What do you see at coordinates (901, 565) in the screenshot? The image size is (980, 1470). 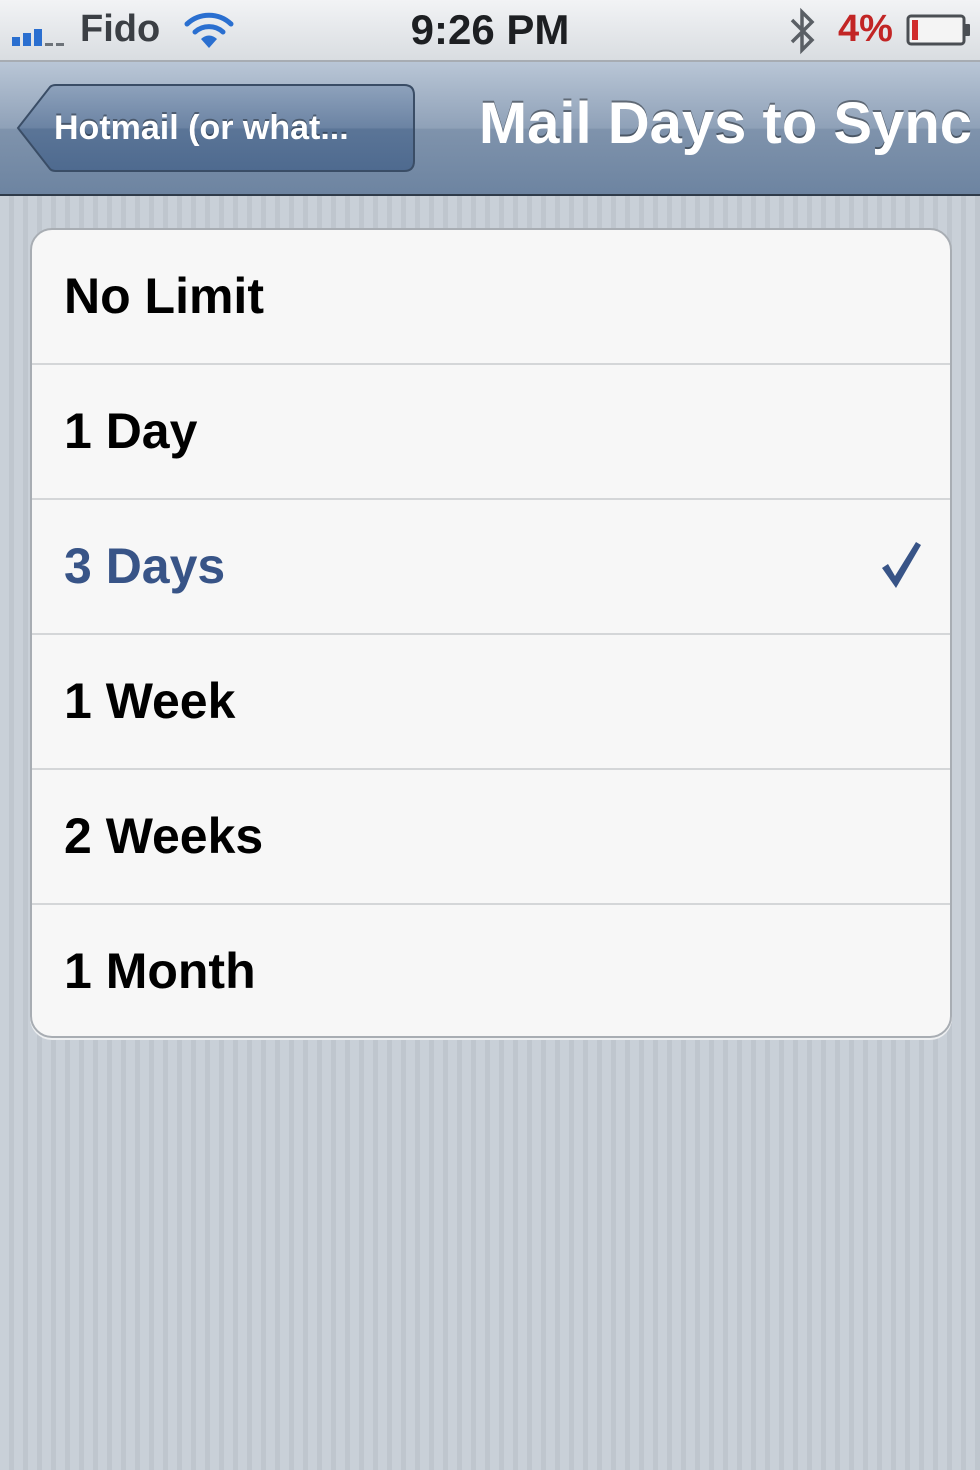 I see `checkmark-icon` at bounding box center [901, 565].